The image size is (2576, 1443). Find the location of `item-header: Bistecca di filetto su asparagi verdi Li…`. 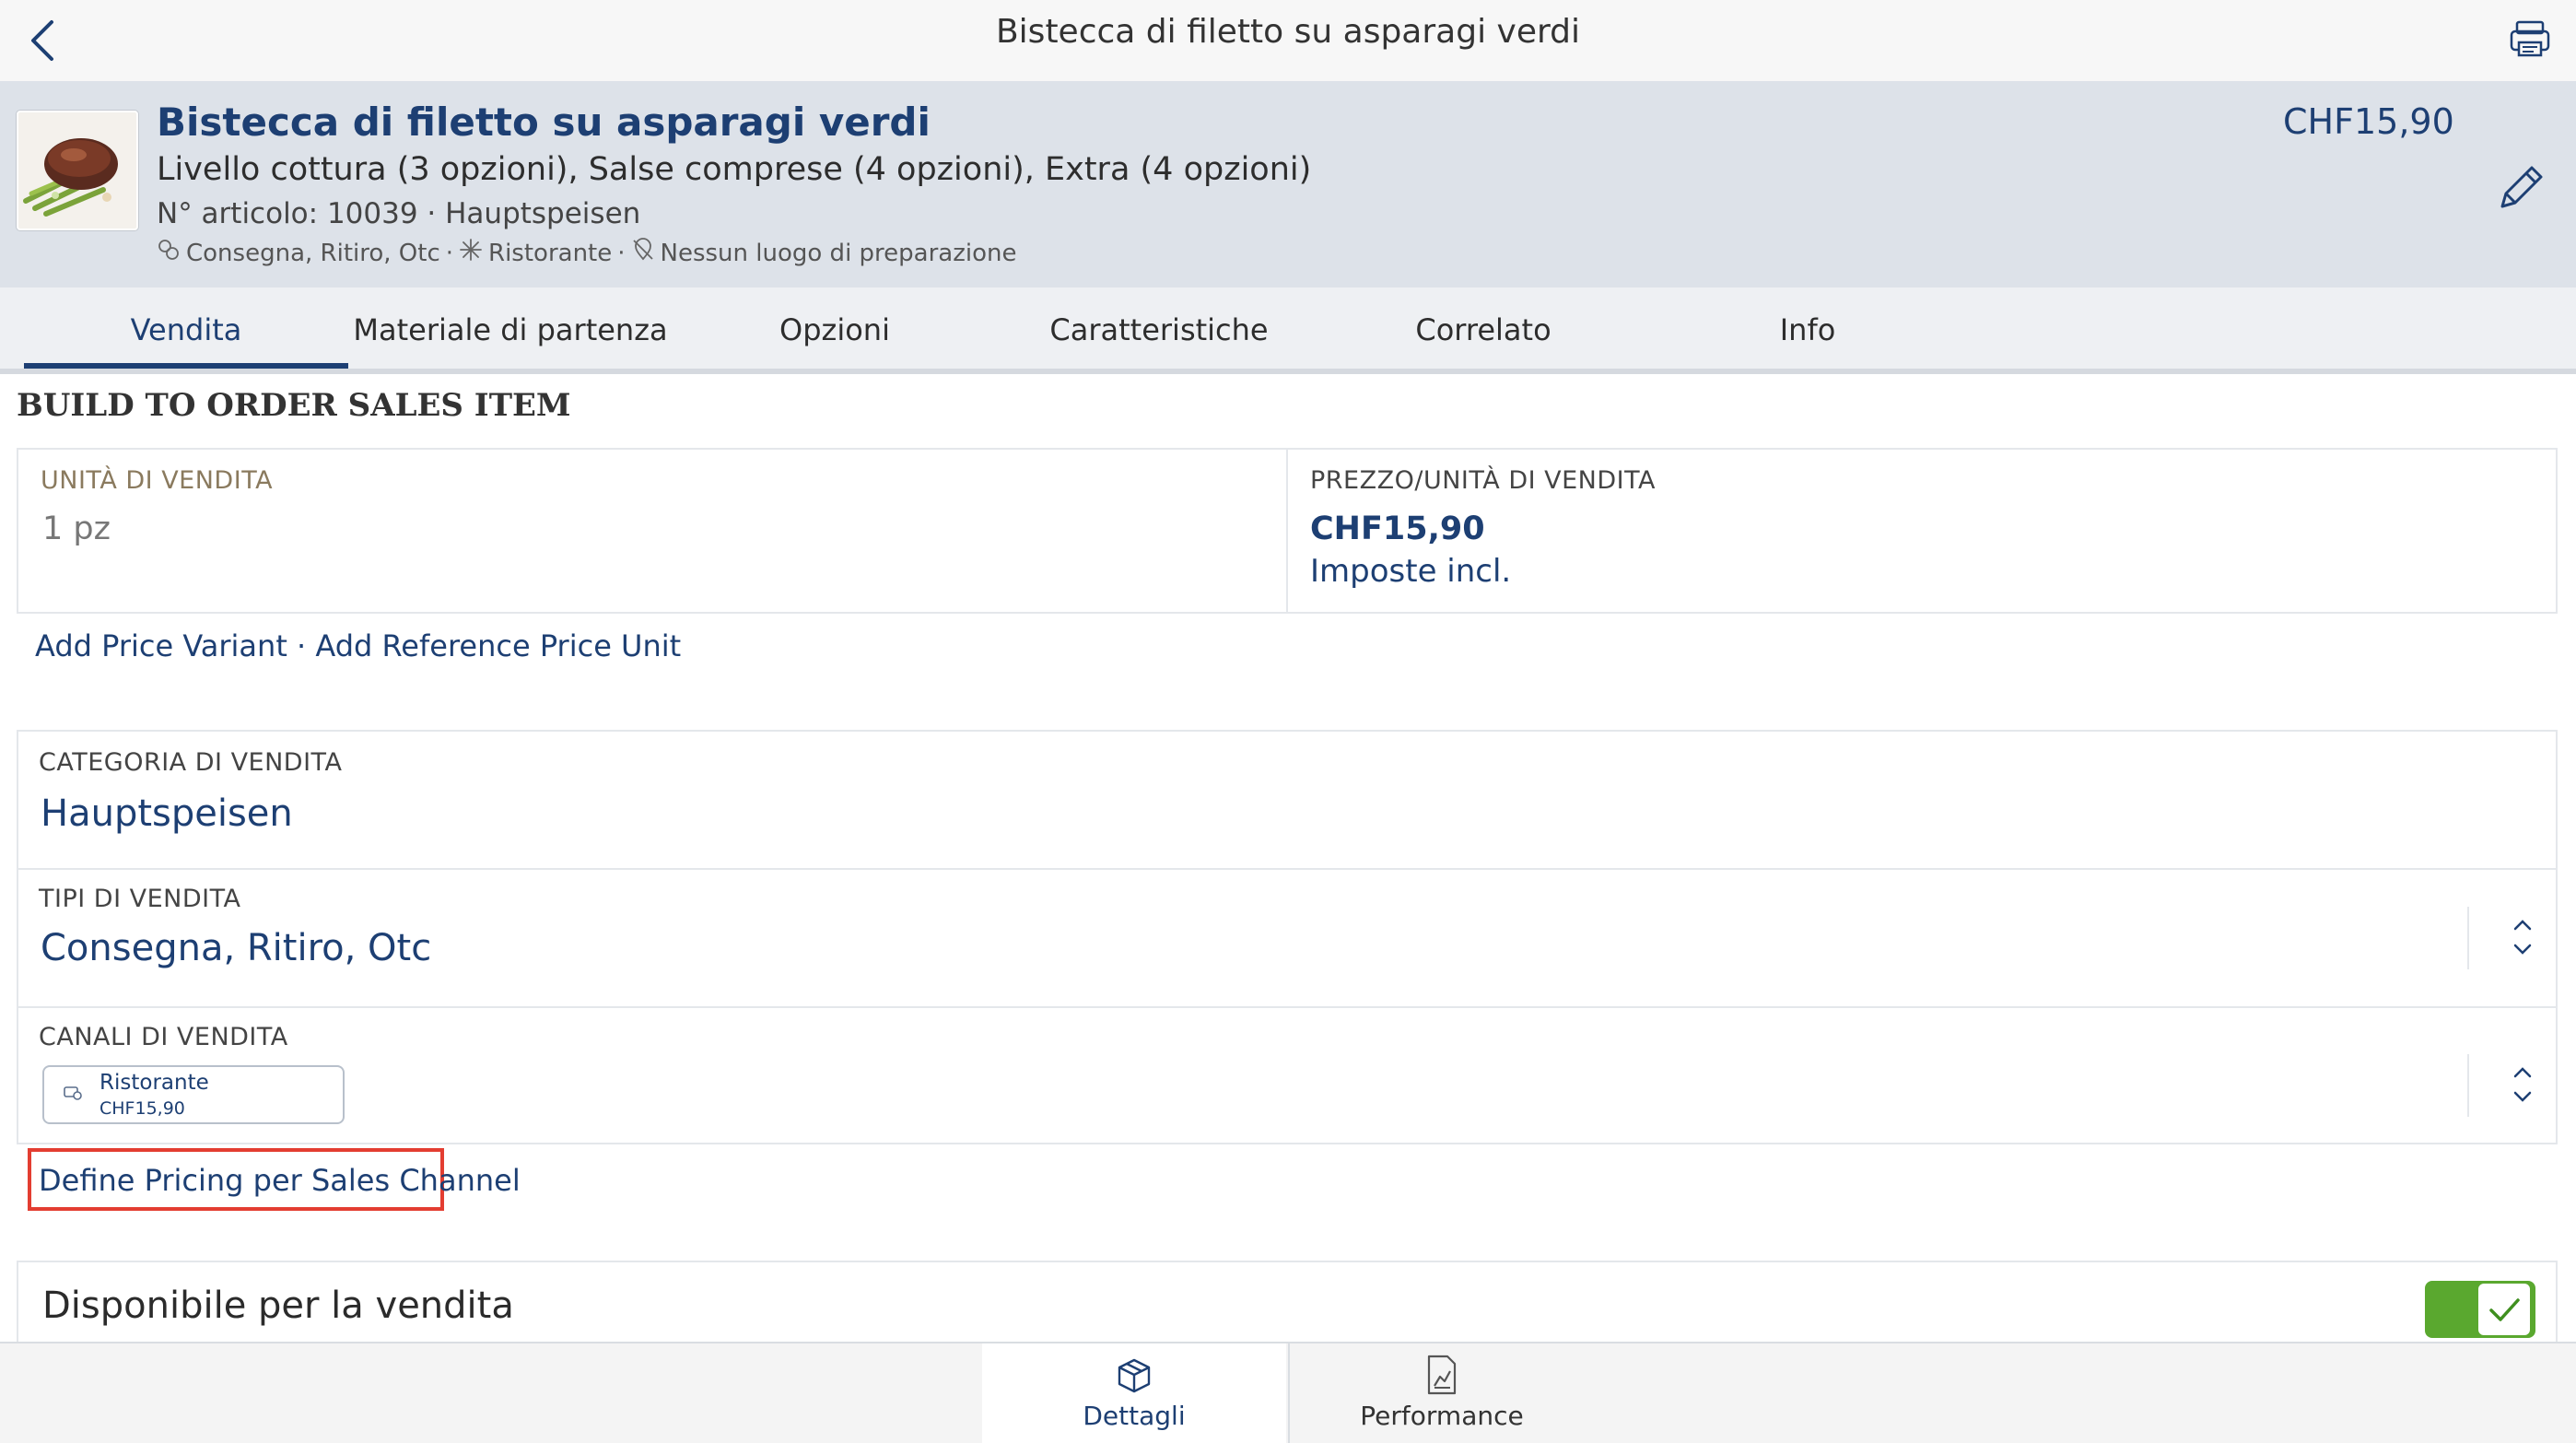

item-header: Bistecca di filetto su asparagi verdi Li… is located at coordinates (1288, 185).